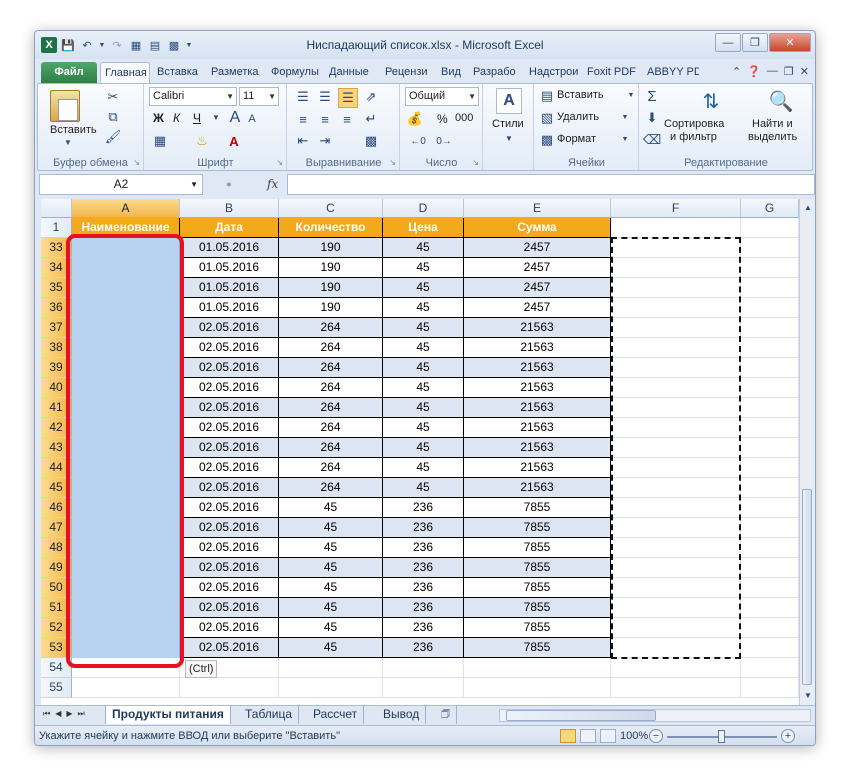 This screenshot has width=848, height=783. I want to click on row-header: 55, so click(56, 688).